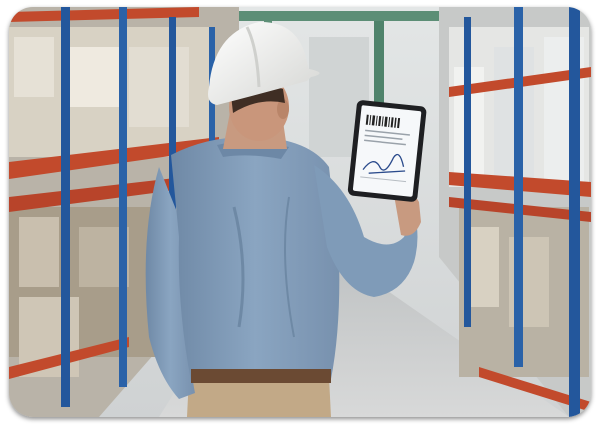  What do you see at coordinates (387, 151) in the screenshot?
I see `tablet` at bounding box center [387, 151].